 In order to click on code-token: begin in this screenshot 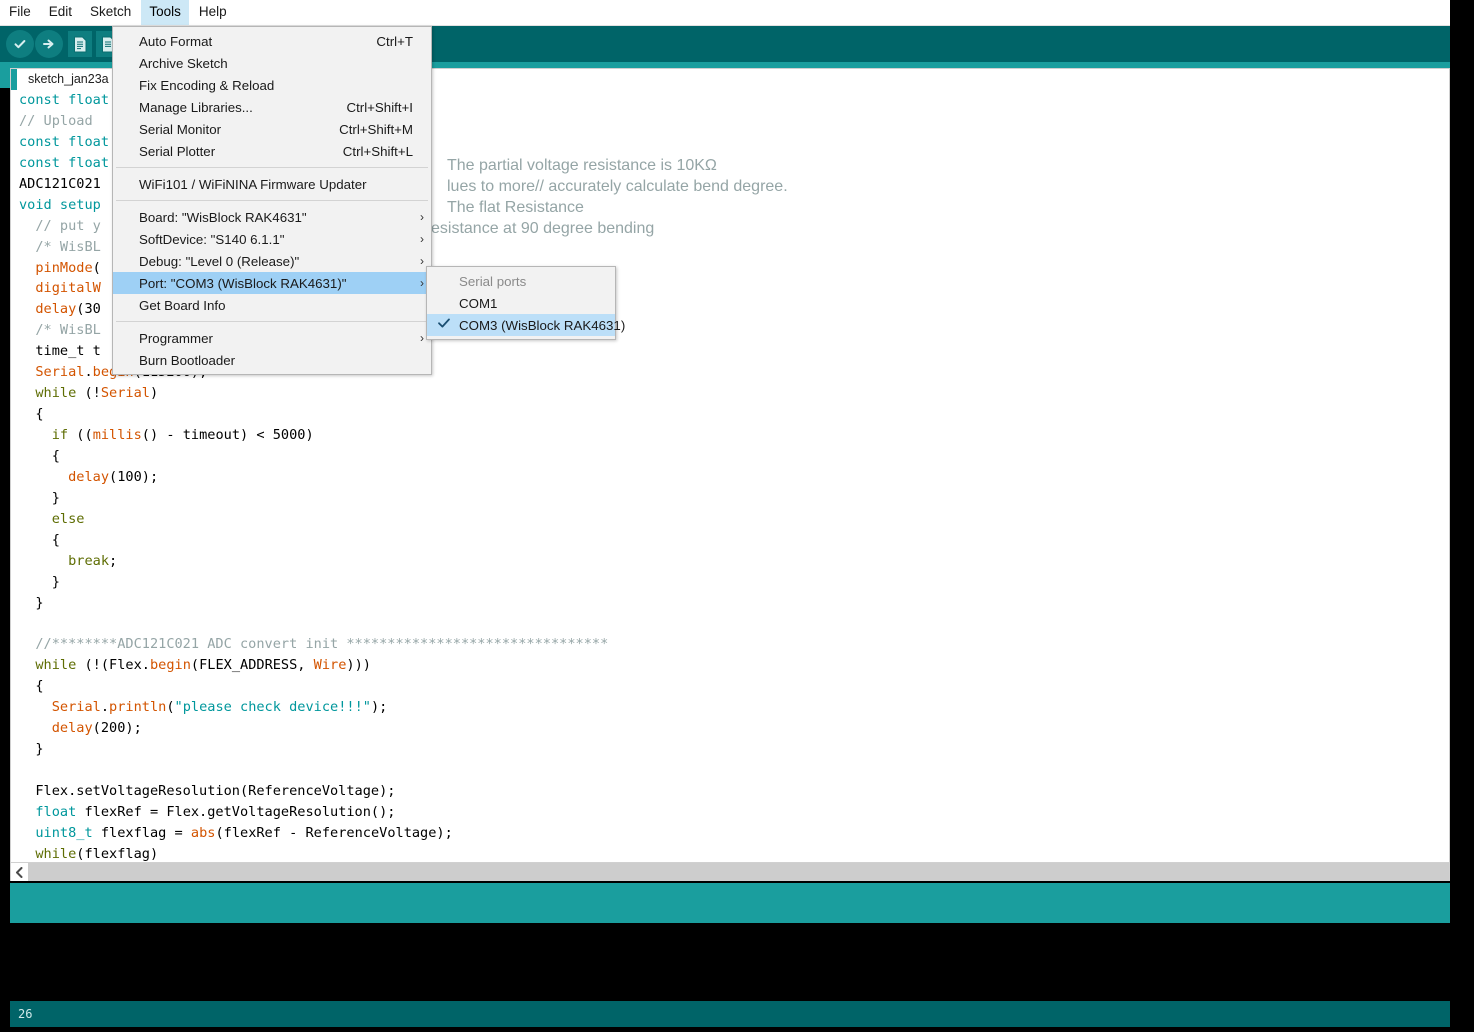, I will do `click(170, 665)`.